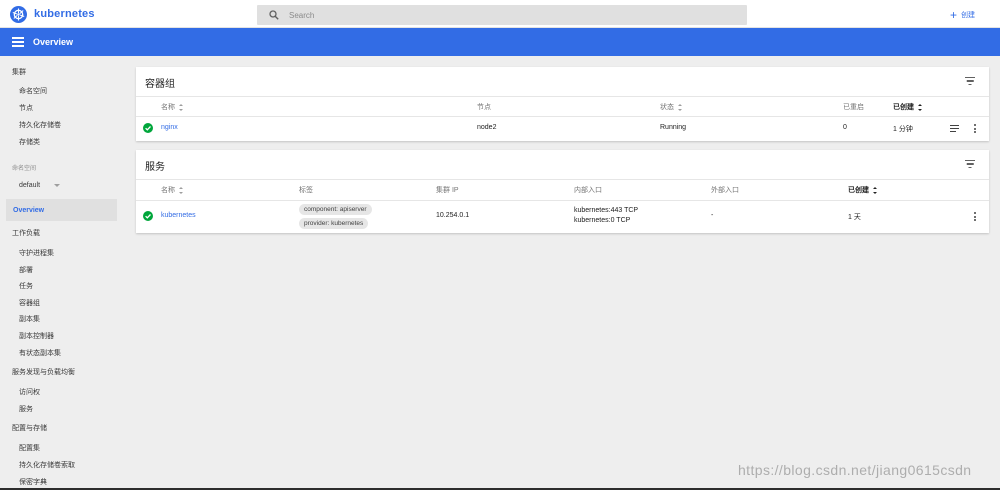 Image resolution: width=1000 pixels, height=490 pixels. I want to click on sidebar-item-secrets: 保密字典, so click(33, 482).